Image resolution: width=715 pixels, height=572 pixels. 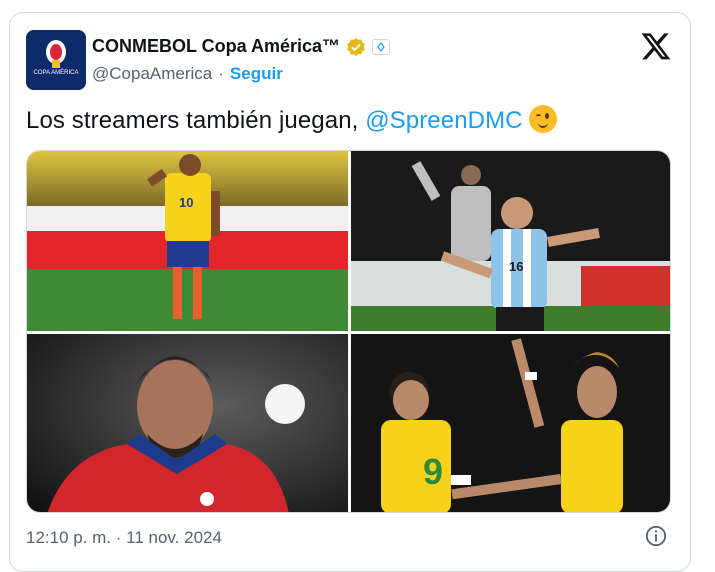 I want to click on copa-america-logo-icon, so click(x=56, y=60).